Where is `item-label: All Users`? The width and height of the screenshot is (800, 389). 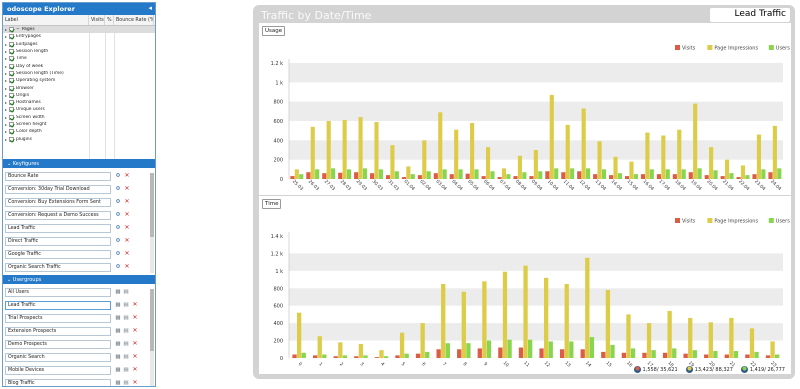
item-label: All Users is located at coordinates (58, 292).